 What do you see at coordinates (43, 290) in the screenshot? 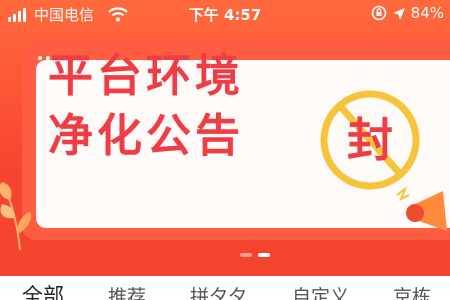
I see `tab-all: 全部` at bounding box center [43, 290].